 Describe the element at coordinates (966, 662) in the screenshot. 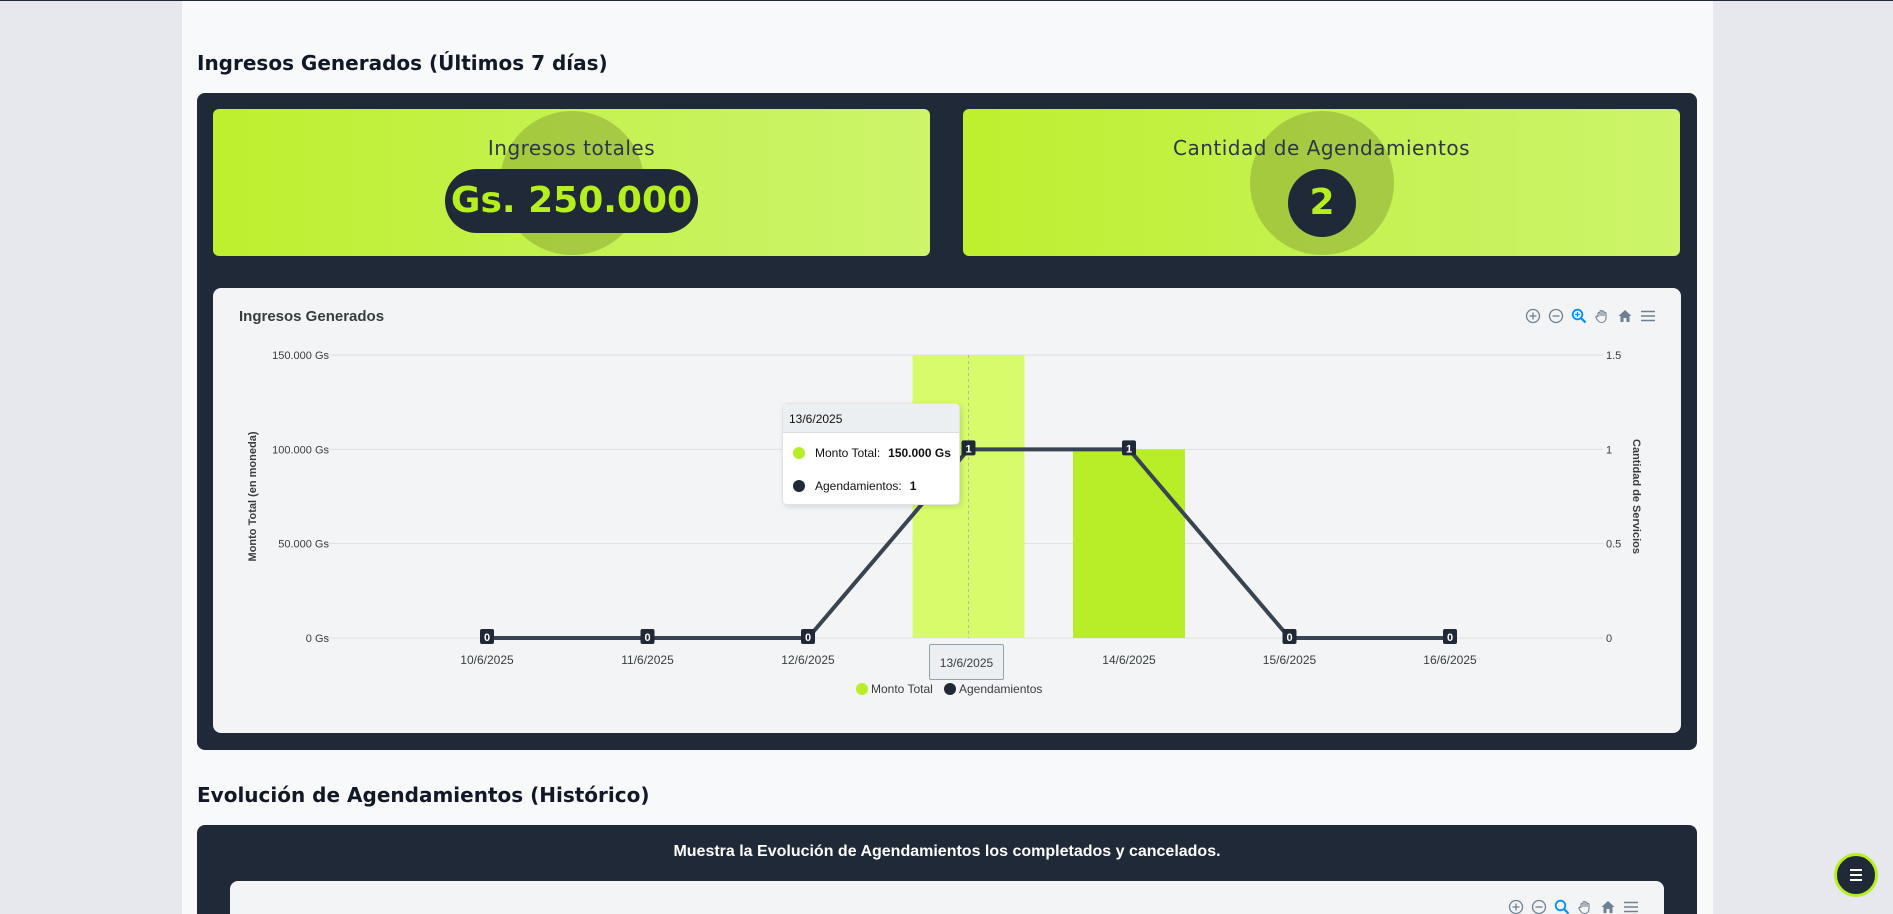

I see `x-crosshair-label: 13/6/2025` at that location.